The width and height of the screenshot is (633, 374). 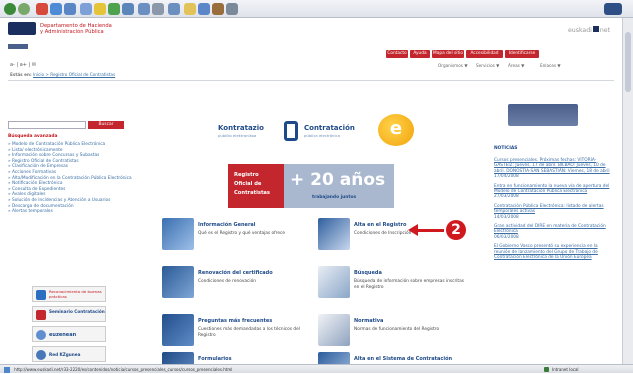 I want to click on euskadi-logo: euskadi net, so click(x=589, y=30).